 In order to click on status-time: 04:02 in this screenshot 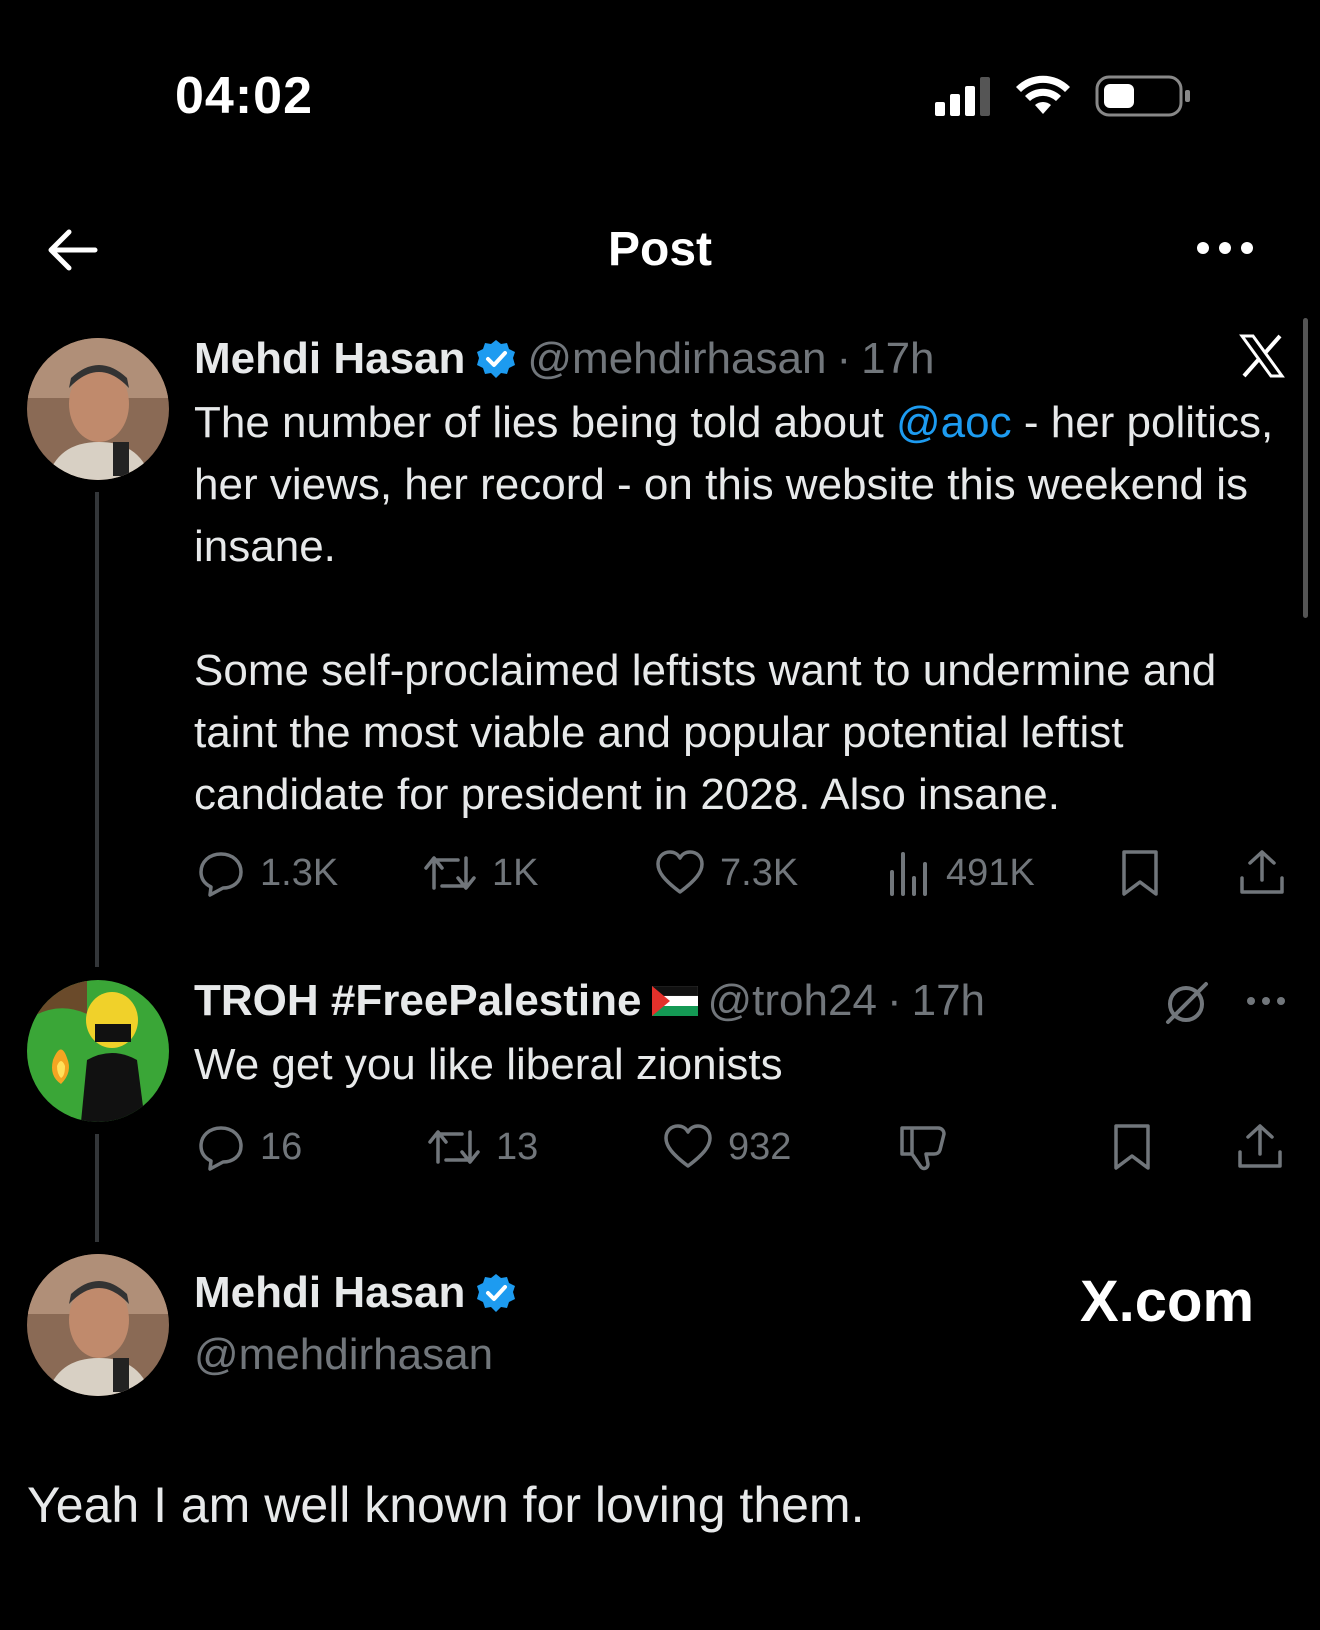, I will do `click(244, 96)`.